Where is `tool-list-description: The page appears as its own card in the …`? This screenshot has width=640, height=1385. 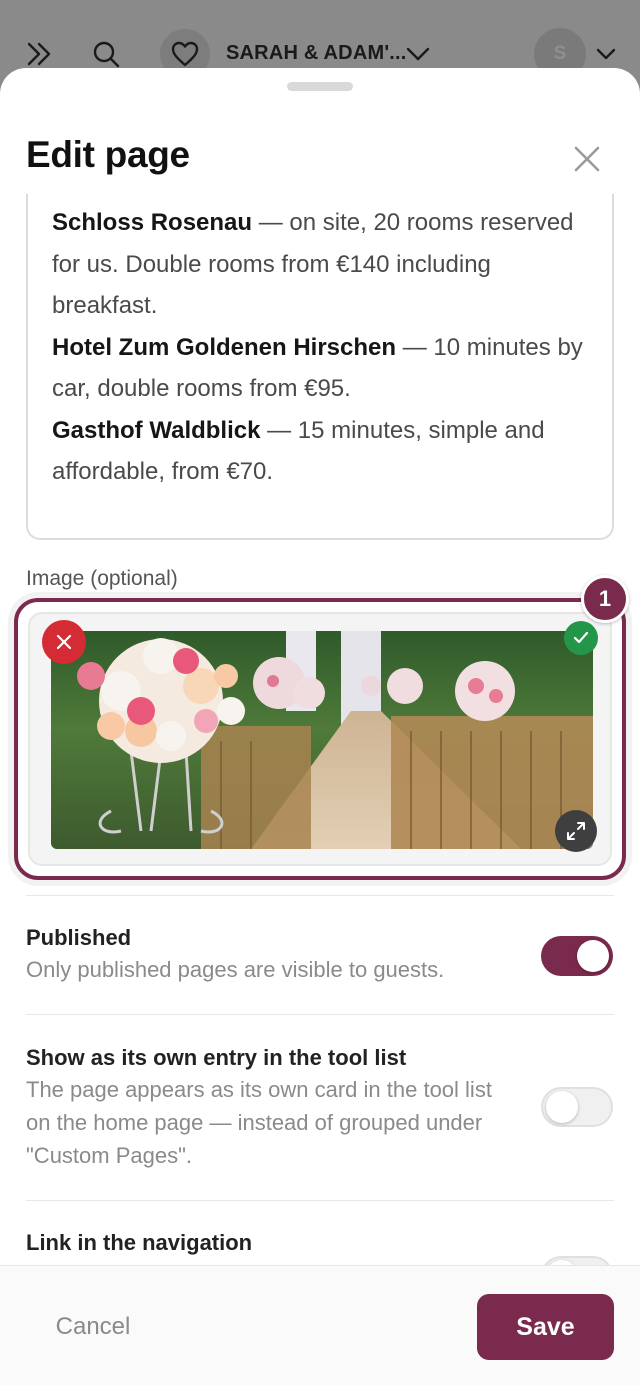 tool-list-description: The page appears as its own card in the … is located at coordinates (259, 1122).